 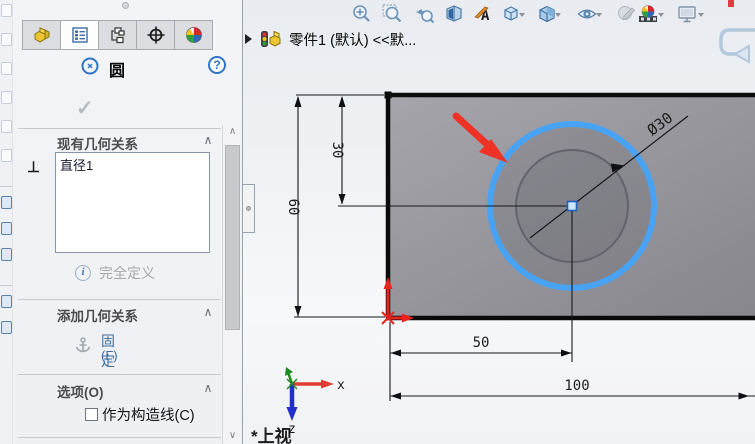 What do you see at coordinates (132, 202) in the screenshot?
I see `relations-listbox: 直径1` at bounding box center [132, 202].